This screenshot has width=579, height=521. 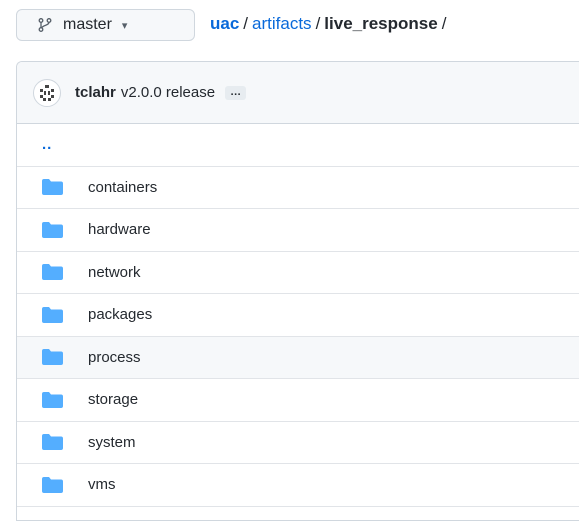 What do you see at coordinates (298, 485) in the screenshot?
I see `list-item: vms` at bounding box center [298, 485].